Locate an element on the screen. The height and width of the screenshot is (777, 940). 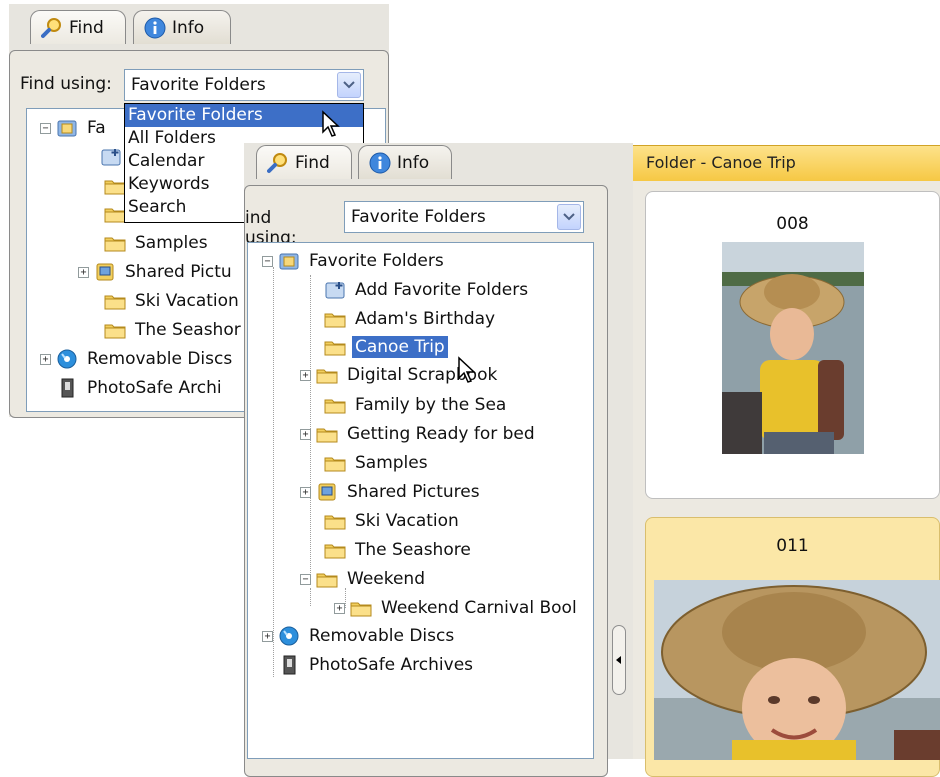
tree-adams-birthday-label: Adam's Birthday is located at coordinates (425, 319).